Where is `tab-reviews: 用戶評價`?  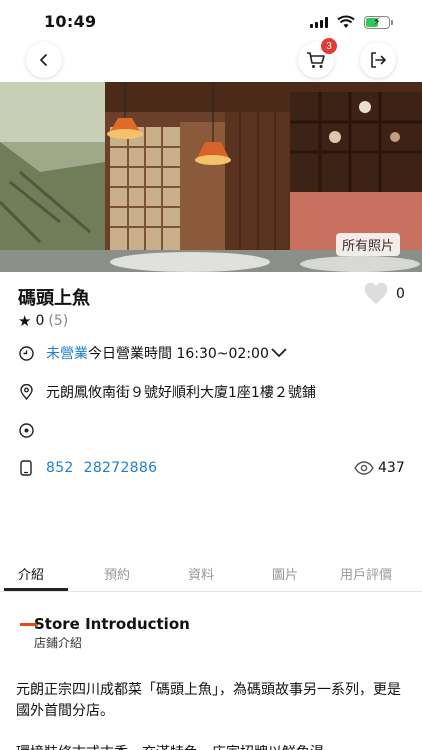 tab-reviews: 用戶評價 is located at coordinates (366, 573).